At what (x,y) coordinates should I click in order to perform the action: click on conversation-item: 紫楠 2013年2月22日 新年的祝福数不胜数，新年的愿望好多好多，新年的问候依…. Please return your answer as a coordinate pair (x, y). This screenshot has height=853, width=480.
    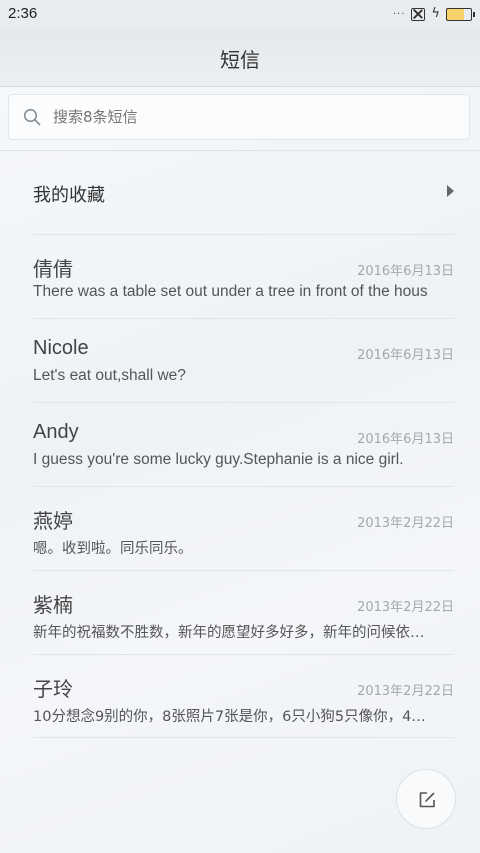
    Looking at the image, I should click on (243, 612).